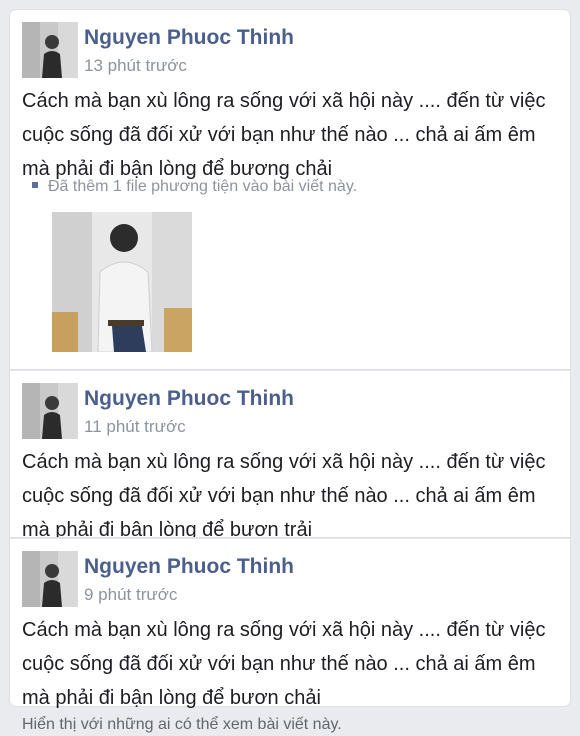 This screenshot has width=580, height=736. What do you see at coordinates (135, 66) in the screenshot?
I see `post-timestamp: 13 phút trước` at bounding box center [135, 66].